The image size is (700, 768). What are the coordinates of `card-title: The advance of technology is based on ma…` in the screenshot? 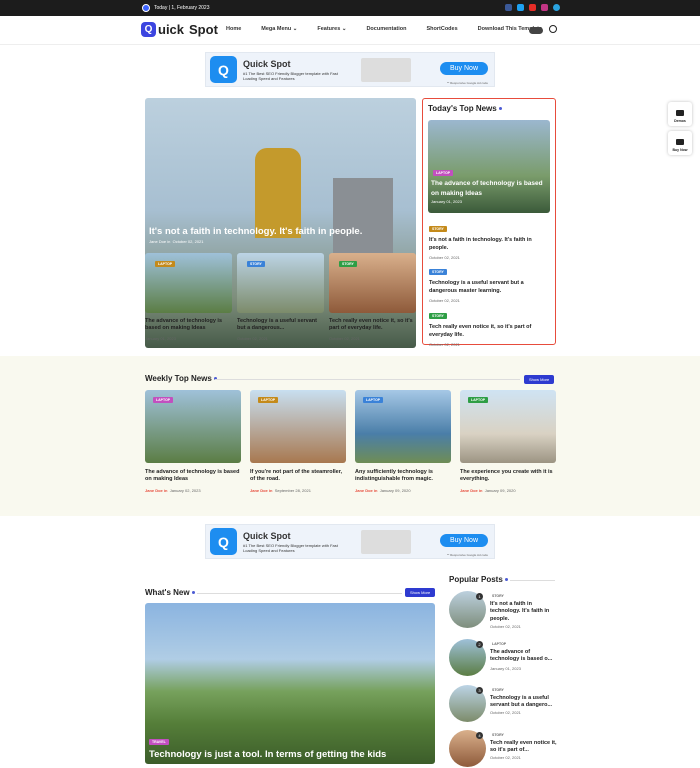 It's located at (188, 325).